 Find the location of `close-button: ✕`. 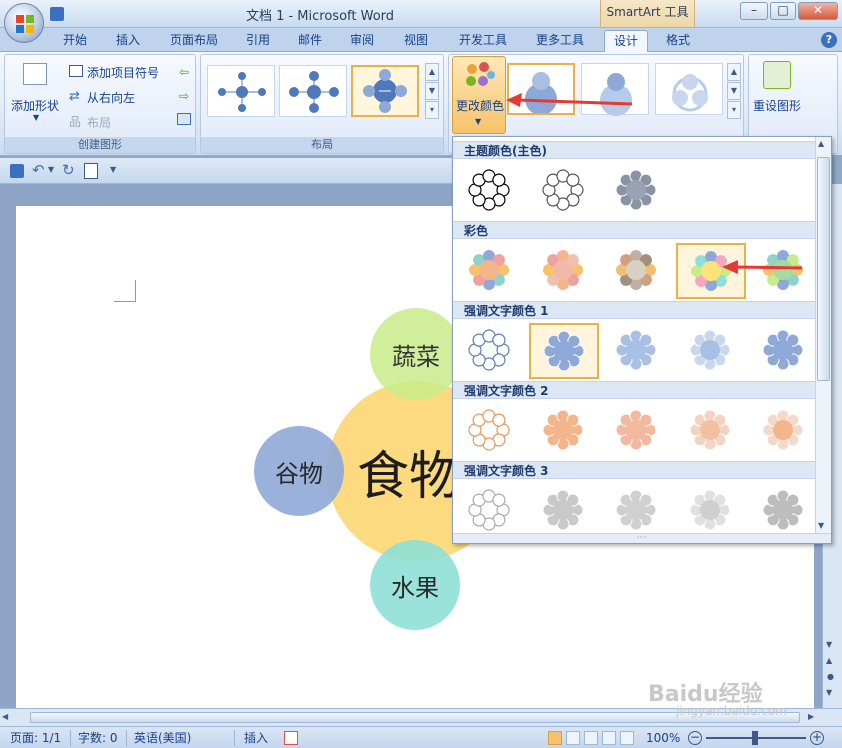

close-button: ✕ is located at coordinates (818, 11).